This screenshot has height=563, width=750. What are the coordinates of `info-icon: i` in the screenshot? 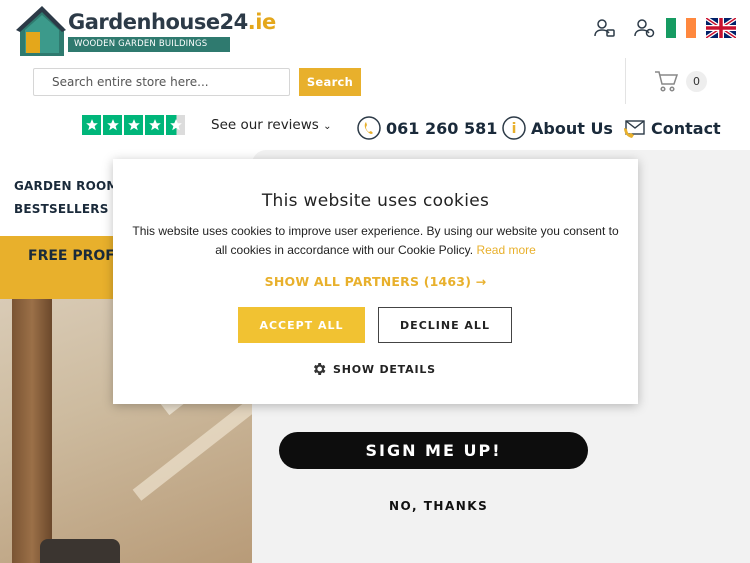 It's located at (514, 128).